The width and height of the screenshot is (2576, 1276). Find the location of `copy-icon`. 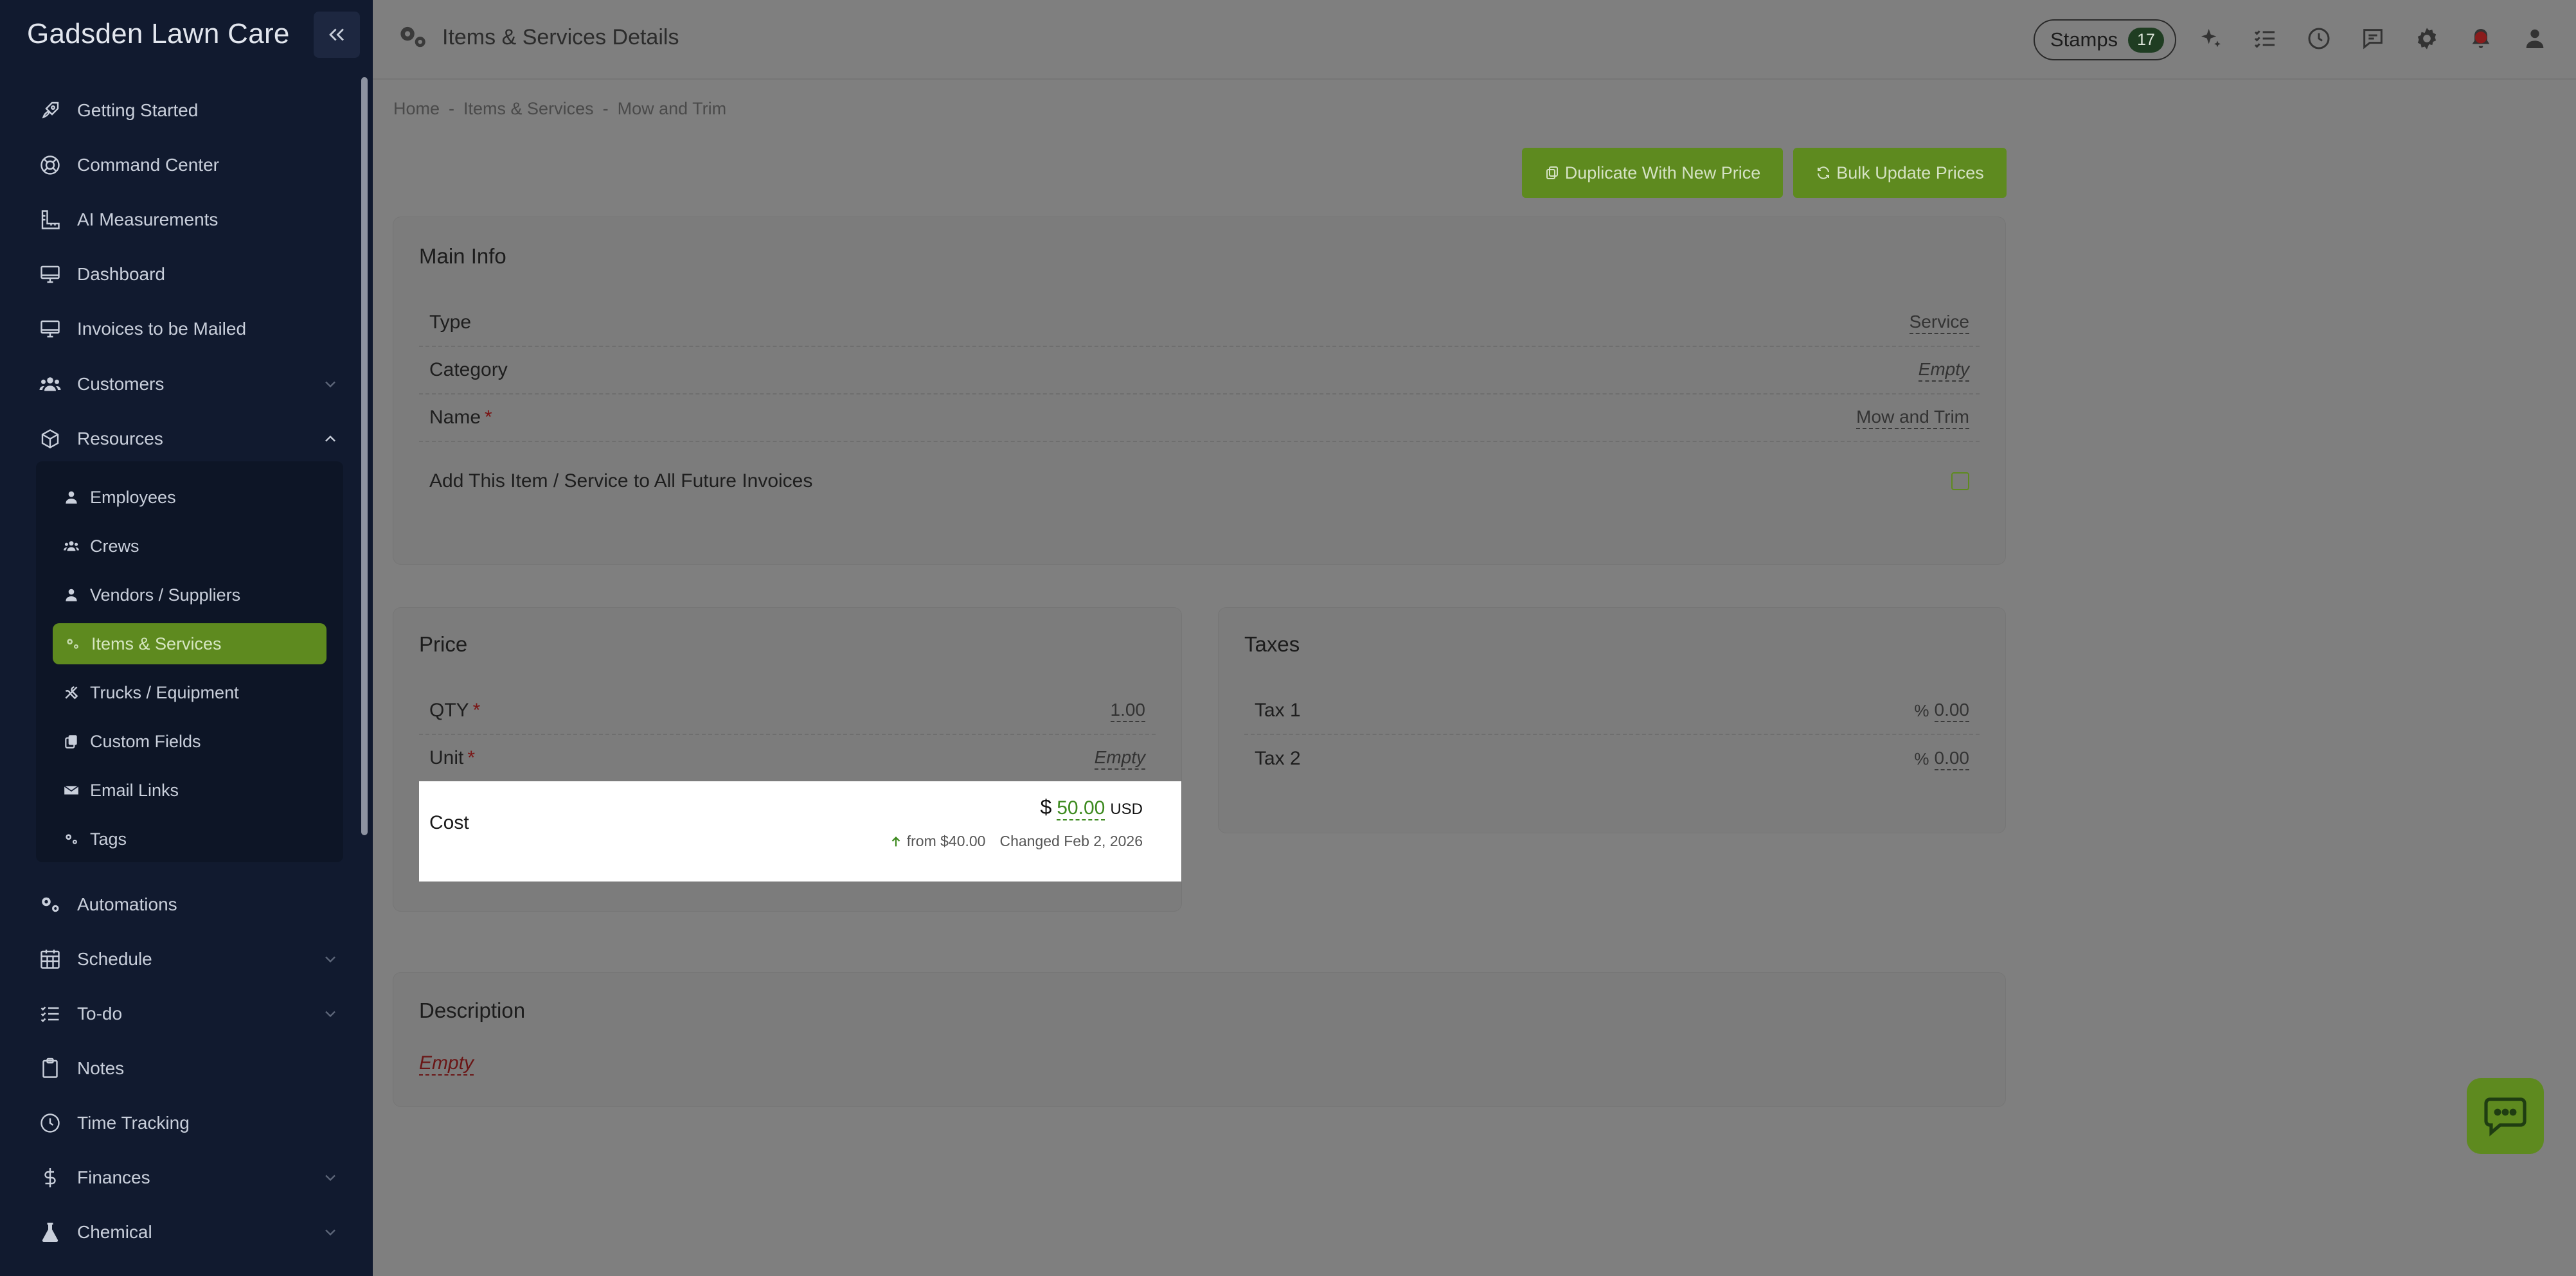

copy-icon is located at coordinates (1552, 173).